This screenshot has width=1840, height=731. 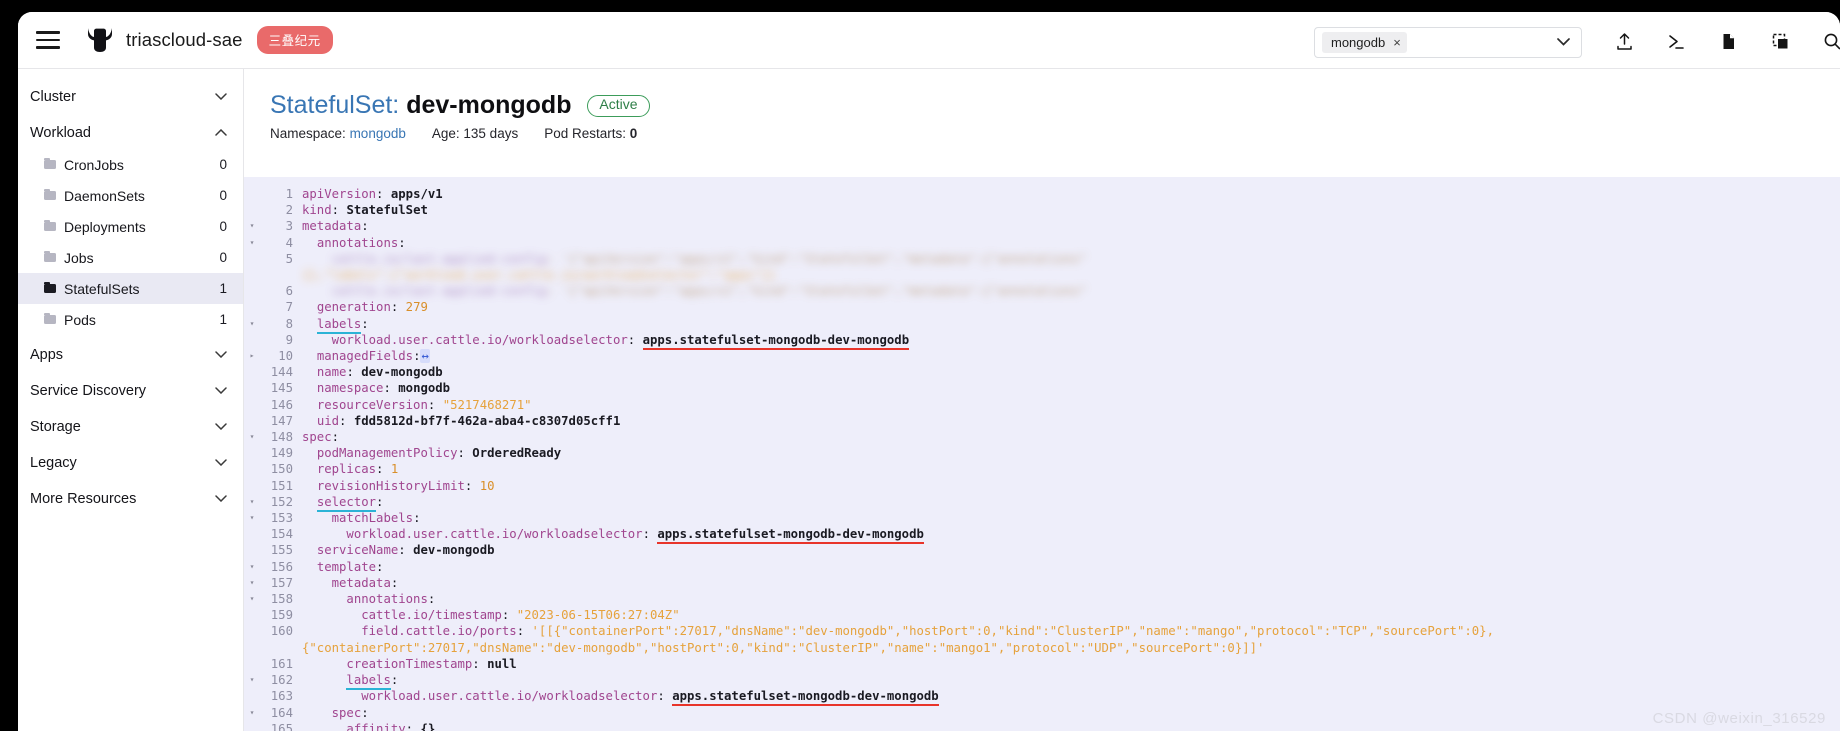 I want to click on sidebar-item-label: DaemonSets, so click(x=104, y=195).